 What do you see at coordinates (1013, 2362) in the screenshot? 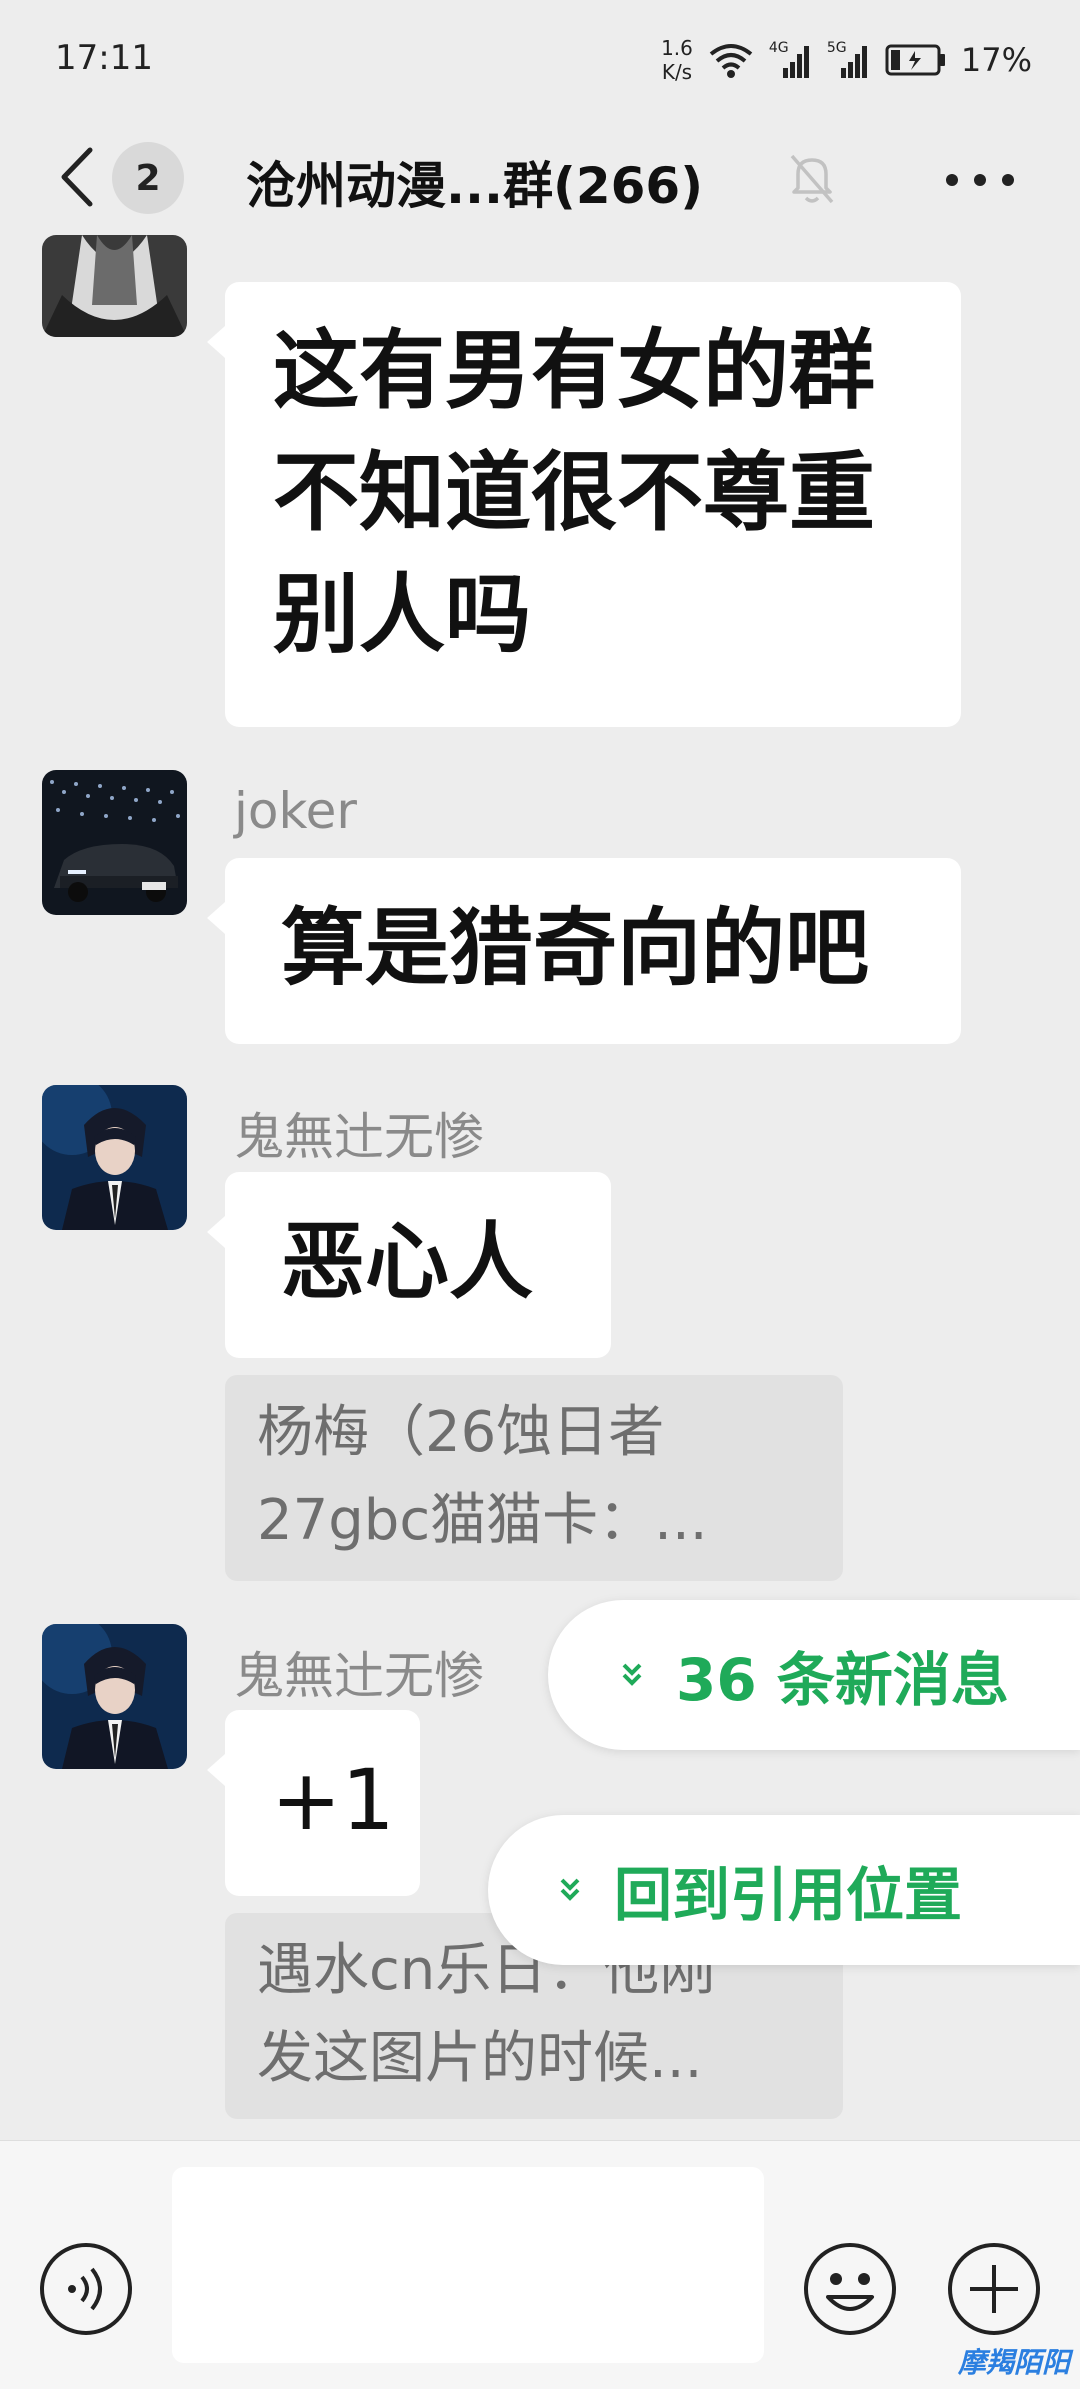
I see `watermark: 摩羯陌阳` at bounding box center [1013, 2362].